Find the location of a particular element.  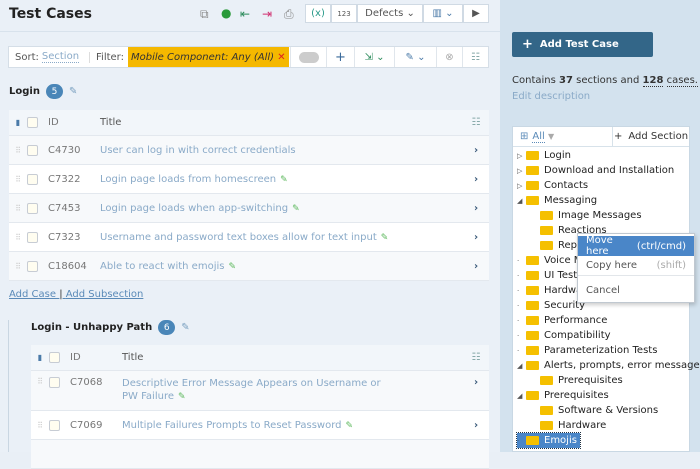

add-case-link: Add Case is located at coordinates (32, 294).